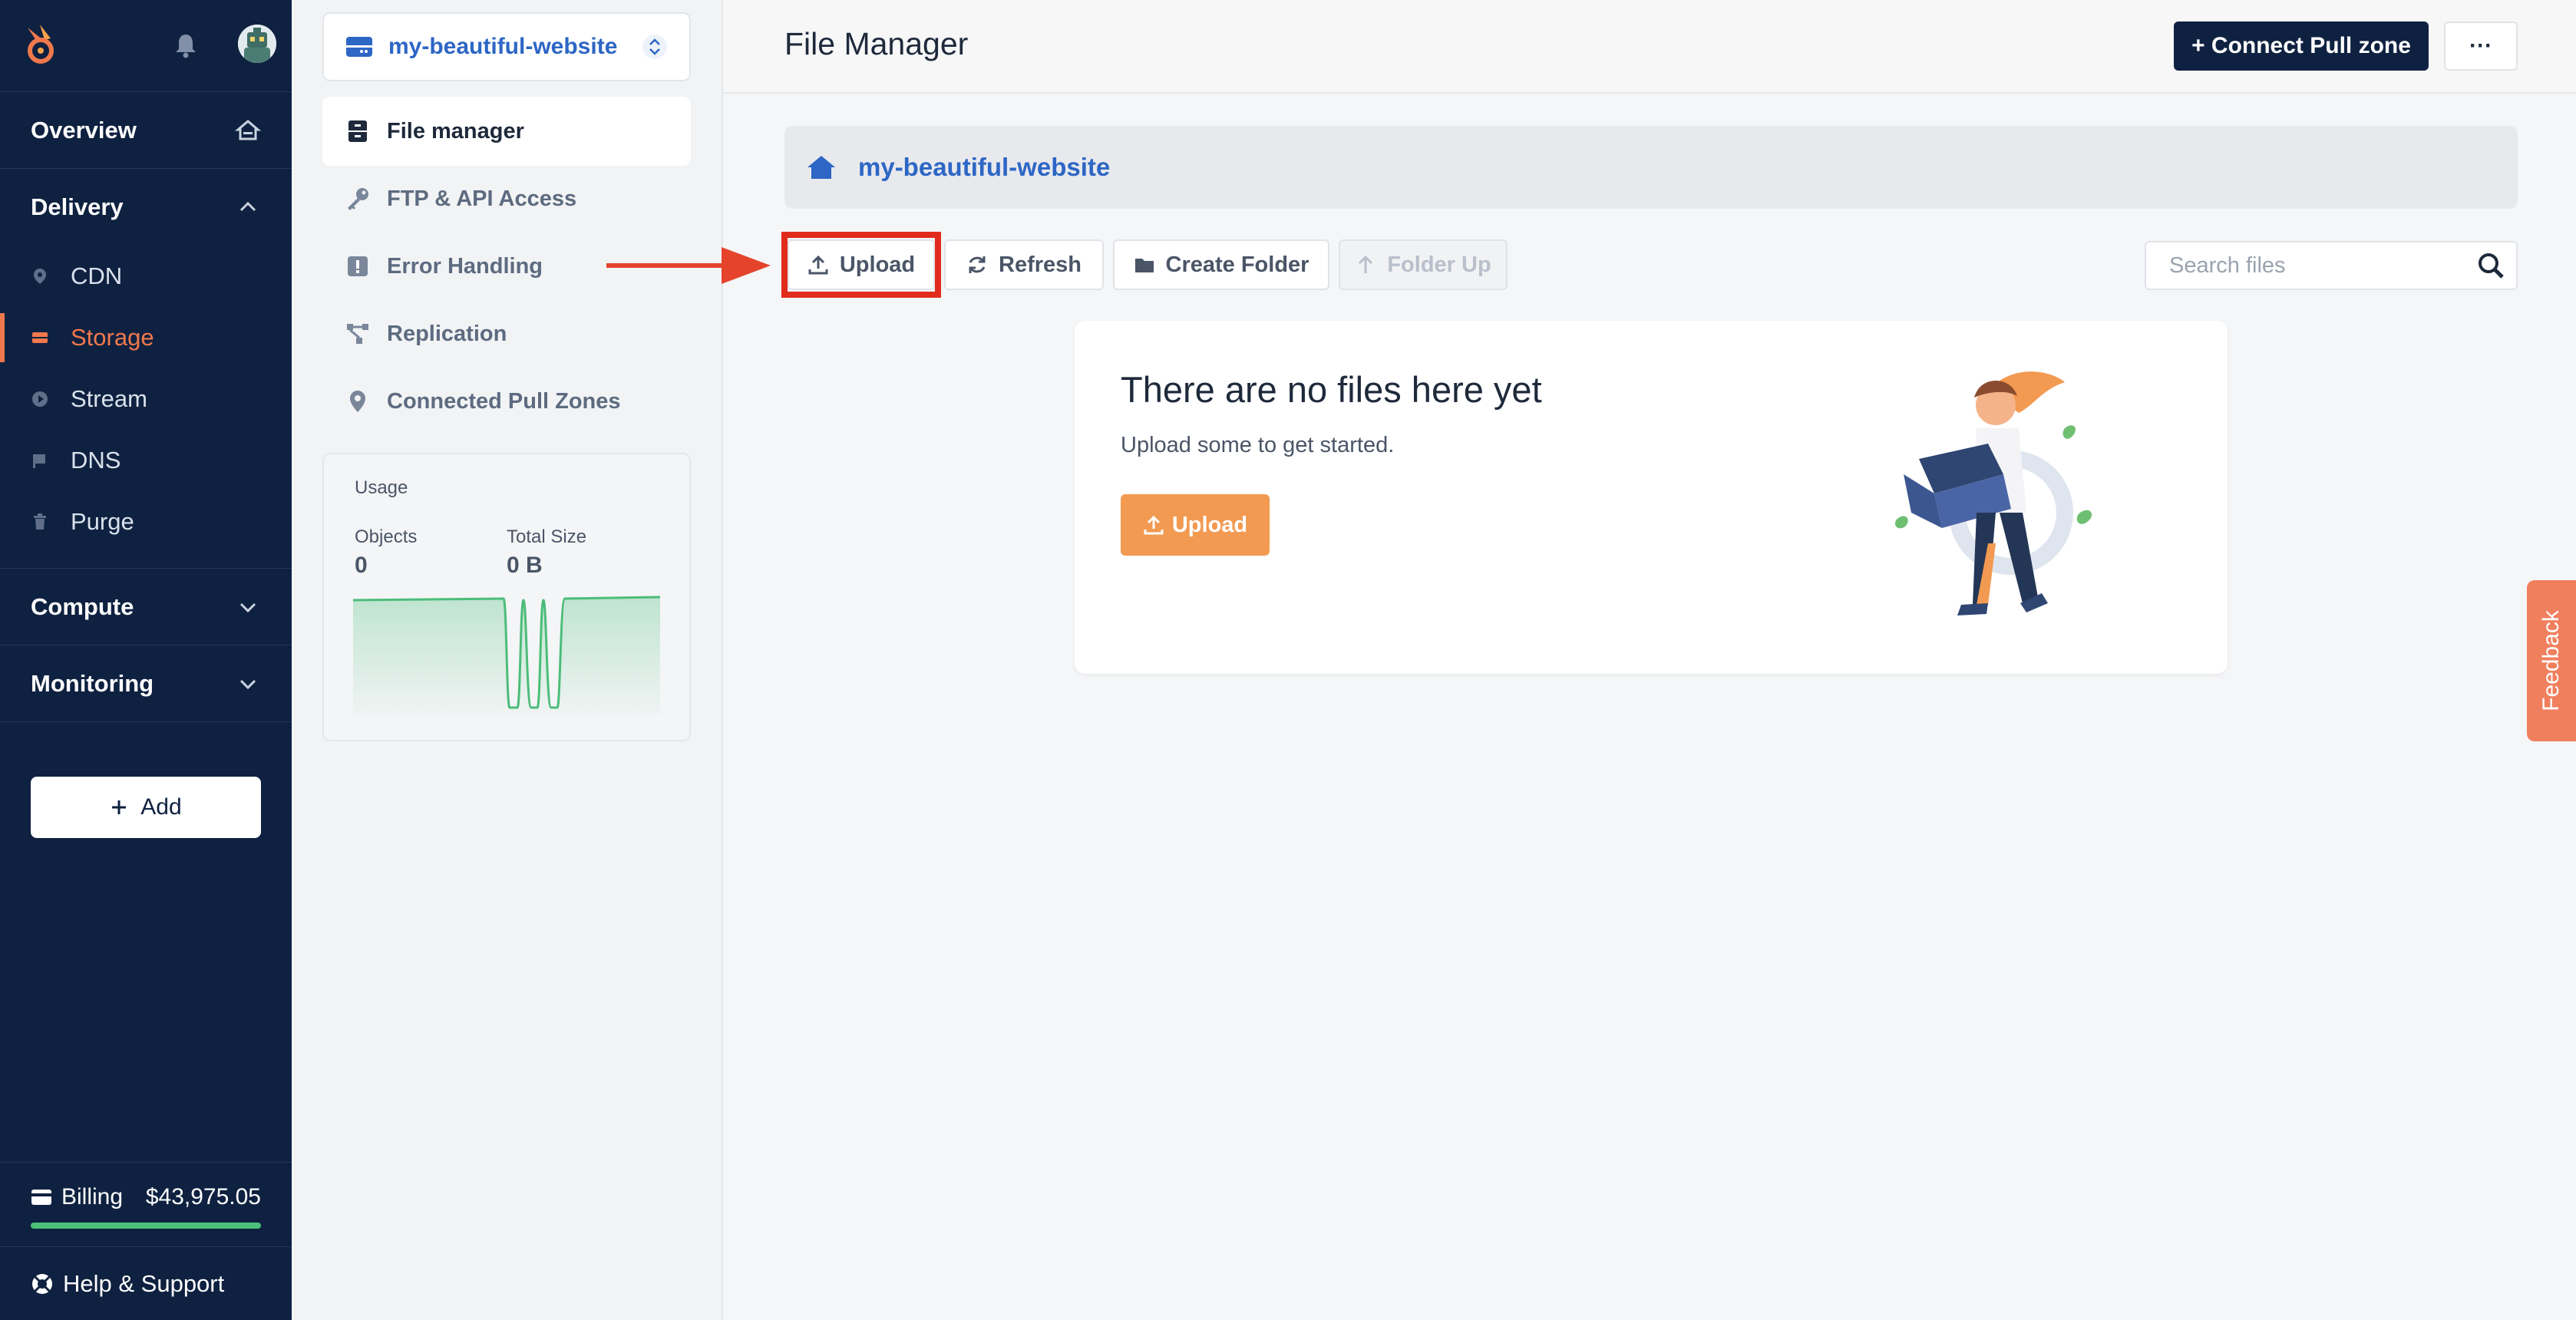 This screenshot has width=2576, height=1320. I want to click on nav-overview-label: Overview, so click(84, 130).